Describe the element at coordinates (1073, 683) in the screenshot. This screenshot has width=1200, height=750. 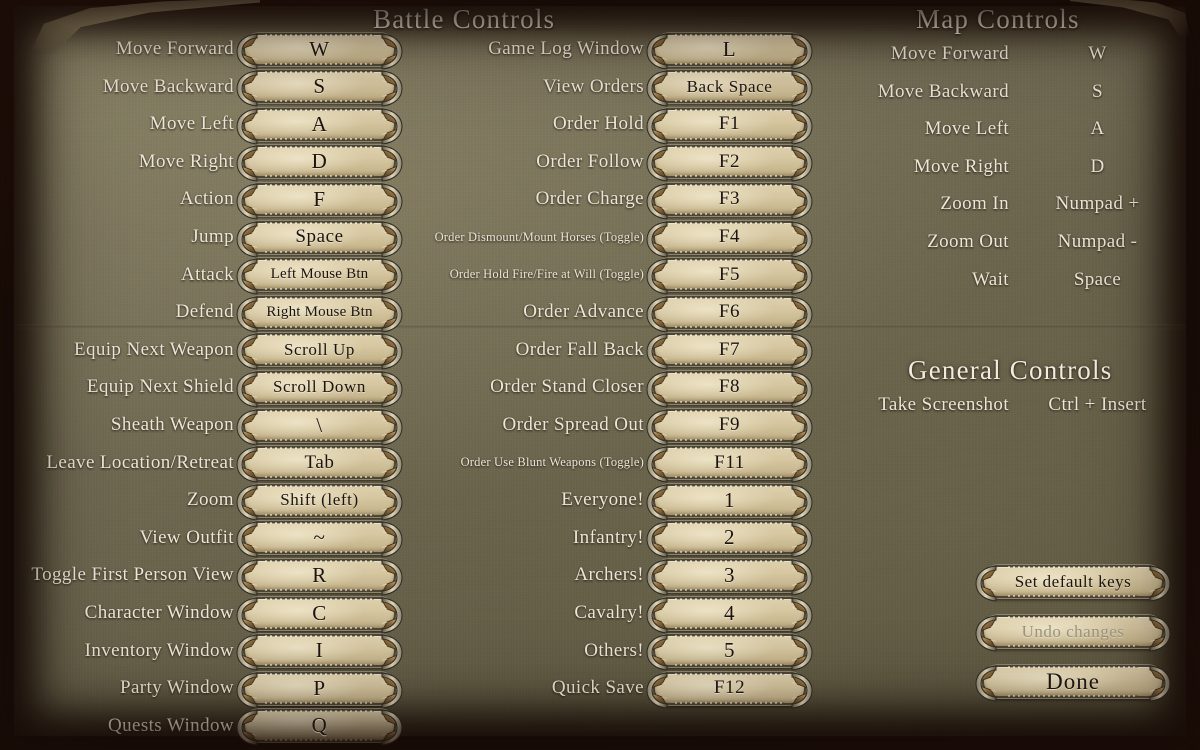
I see `done-button: Done` at that location.